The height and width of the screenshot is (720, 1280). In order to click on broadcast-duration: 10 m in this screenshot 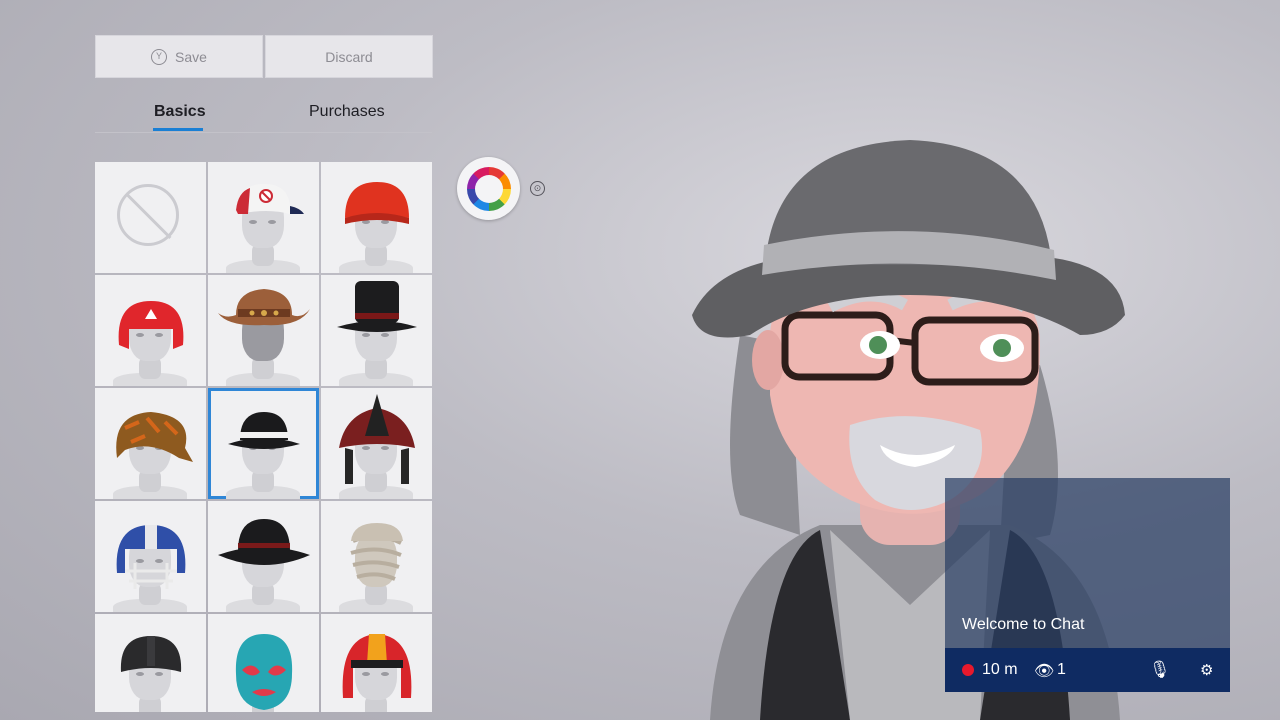, I will do `click(1000, 669)`.